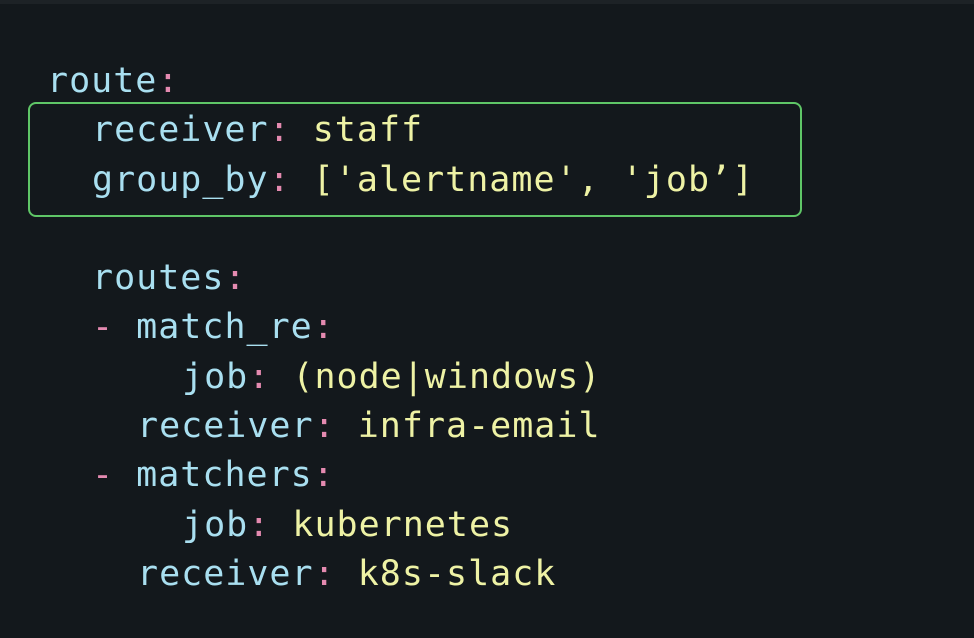 This screenshot has height=638, width=974. I want to click on code-line-match-re: - match_re:, so click(213, 327).